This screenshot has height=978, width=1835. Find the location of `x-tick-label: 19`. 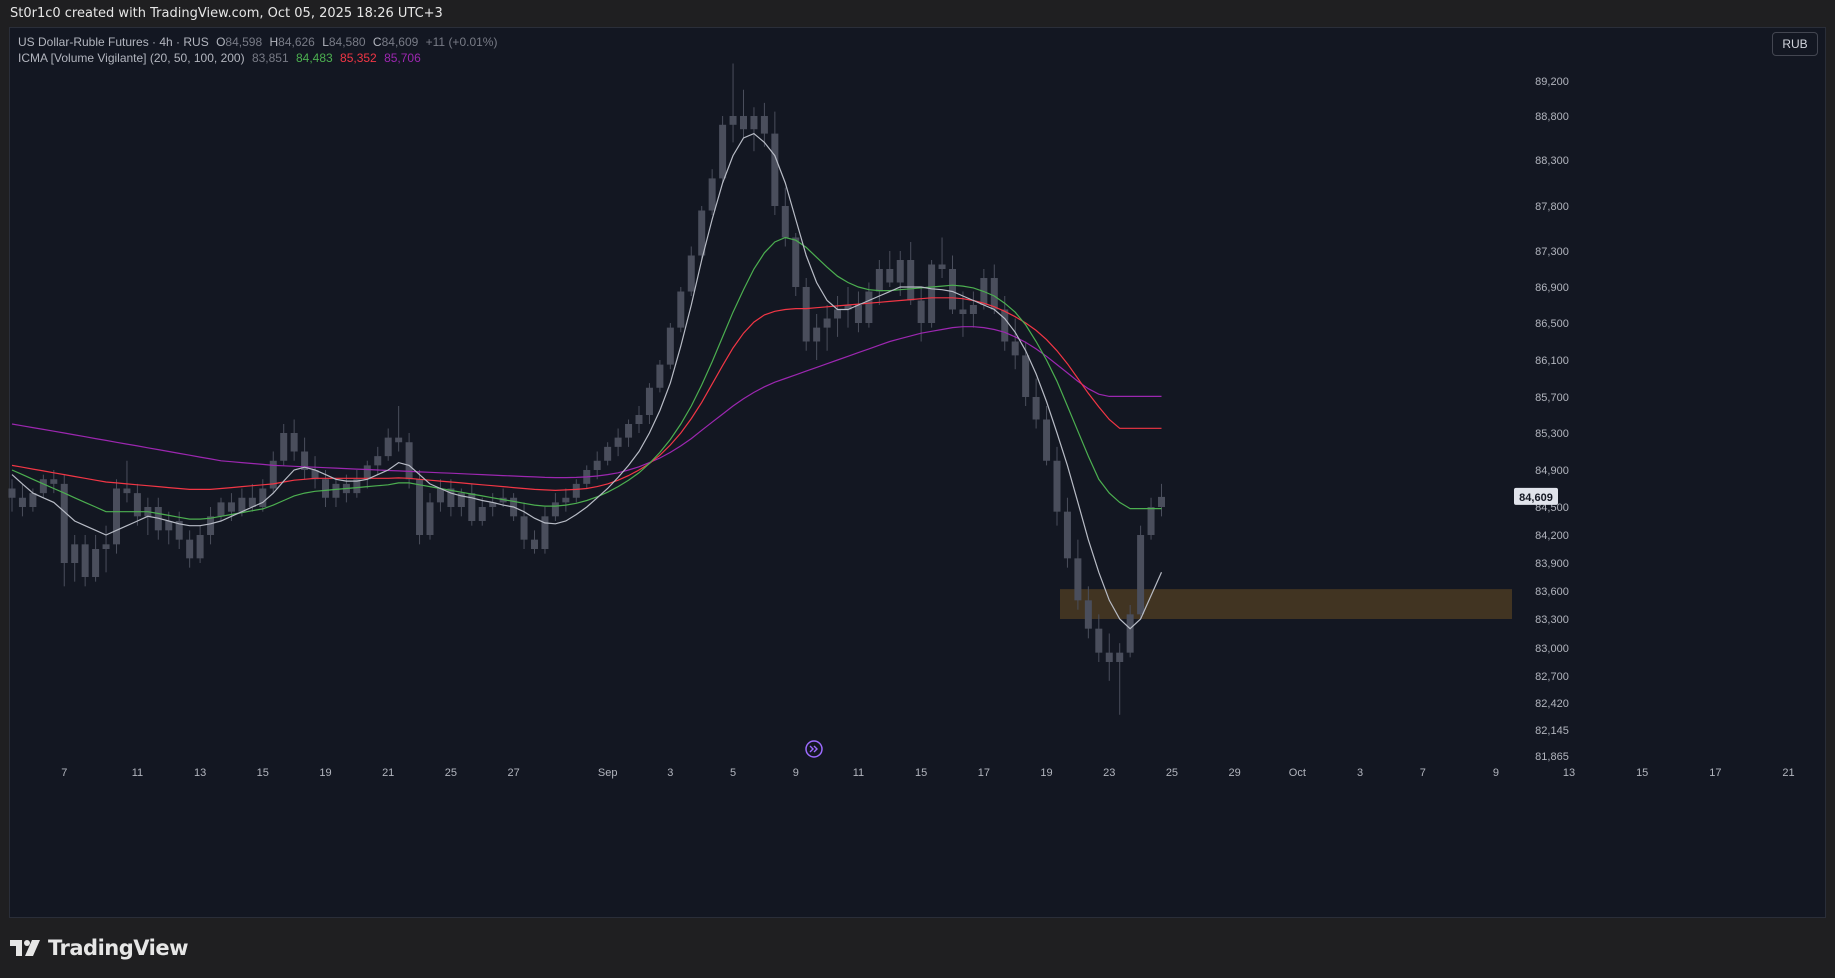

x-tick-label: 19 is located at coordinates (1046, 773).